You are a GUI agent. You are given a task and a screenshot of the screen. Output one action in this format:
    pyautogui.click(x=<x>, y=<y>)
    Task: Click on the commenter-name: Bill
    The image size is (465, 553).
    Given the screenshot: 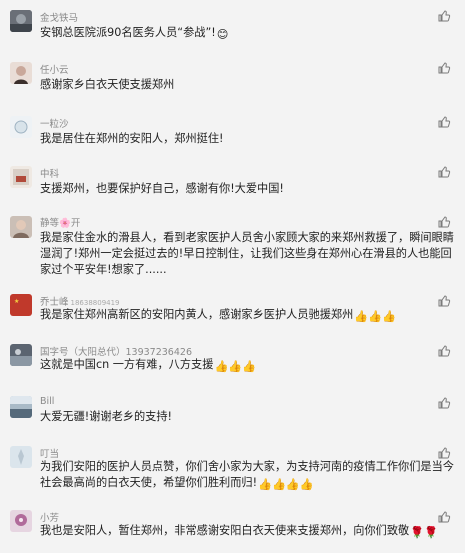 What is the action you would take?
    pyautogui.click(x=47, y=401)
    